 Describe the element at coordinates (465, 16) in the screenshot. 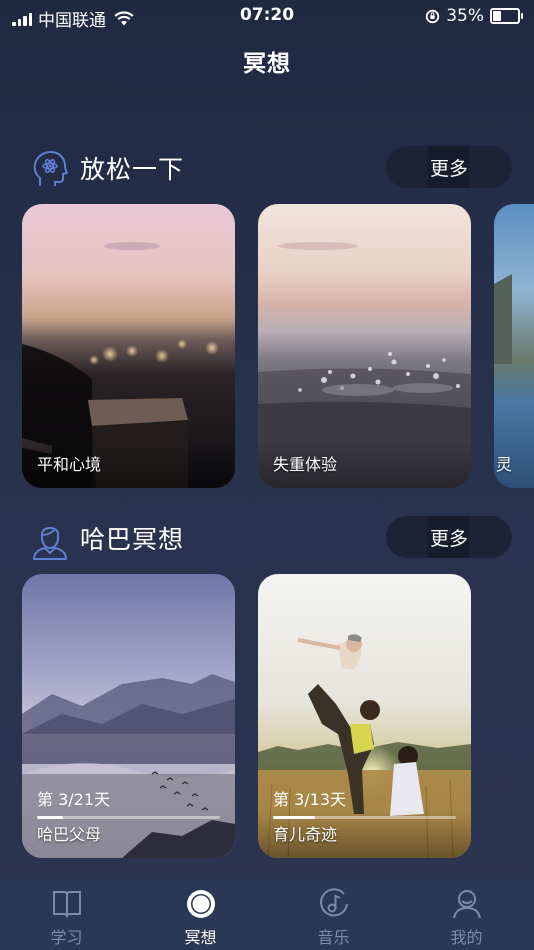

I see `battery-percent: 35%` at that location.